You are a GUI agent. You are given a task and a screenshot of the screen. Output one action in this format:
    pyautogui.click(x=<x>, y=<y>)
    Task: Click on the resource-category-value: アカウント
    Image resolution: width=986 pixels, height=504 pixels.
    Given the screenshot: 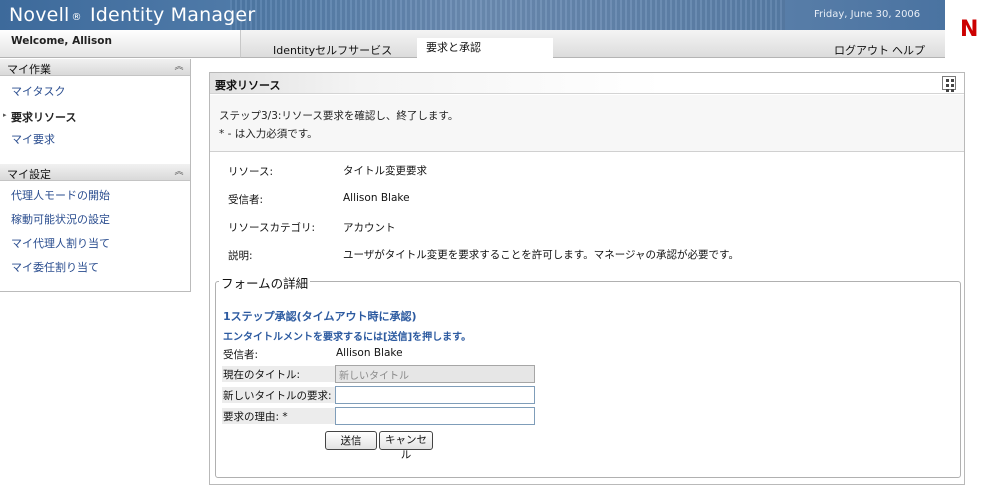 What is the action you would take?
    pyautogui.click(x=369, y=228)
    